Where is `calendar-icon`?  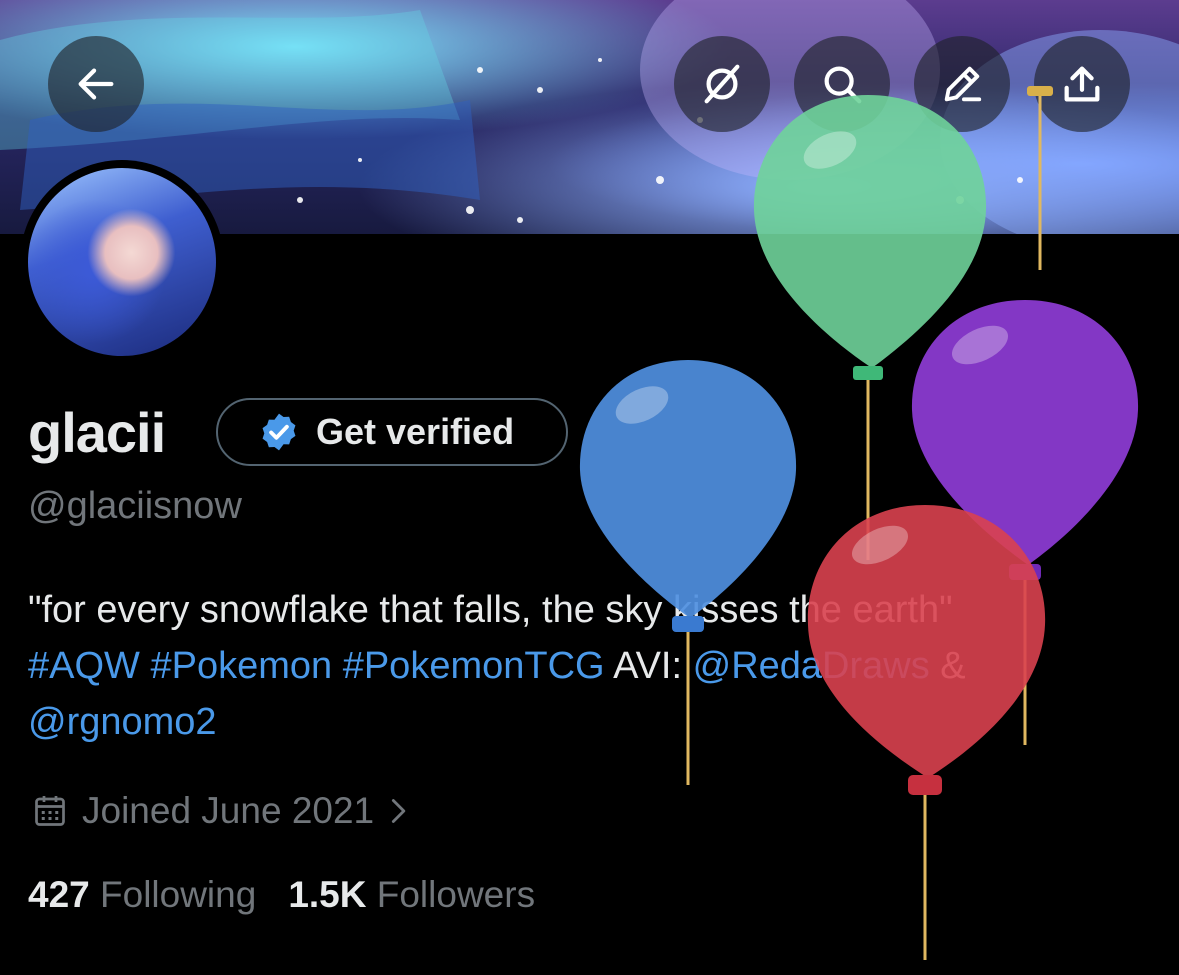
calendar-icon is located at coordinates (50, 811).